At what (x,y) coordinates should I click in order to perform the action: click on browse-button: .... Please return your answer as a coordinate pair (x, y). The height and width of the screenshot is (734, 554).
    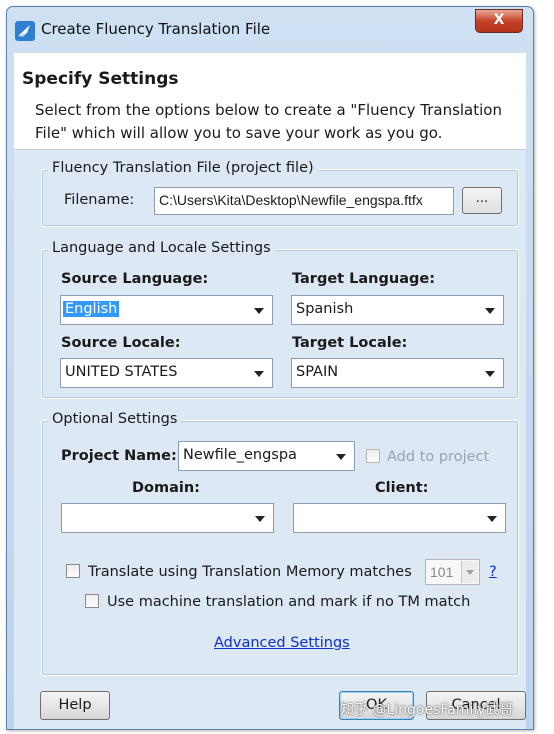
    Looking at the image, I should click on (482, 200).